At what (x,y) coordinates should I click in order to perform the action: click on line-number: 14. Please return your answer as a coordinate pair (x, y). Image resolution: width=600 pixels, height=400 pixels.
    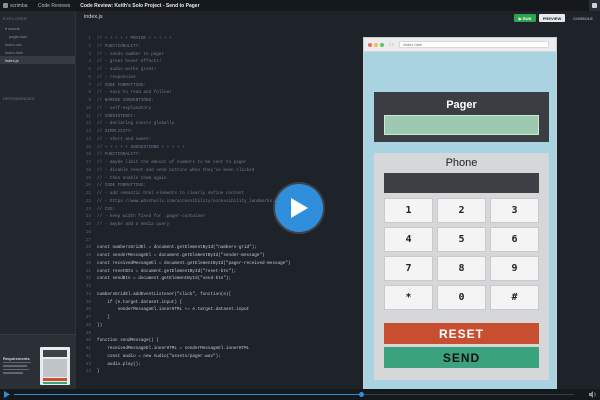
    Looking at the image, I should click on (88, 139).